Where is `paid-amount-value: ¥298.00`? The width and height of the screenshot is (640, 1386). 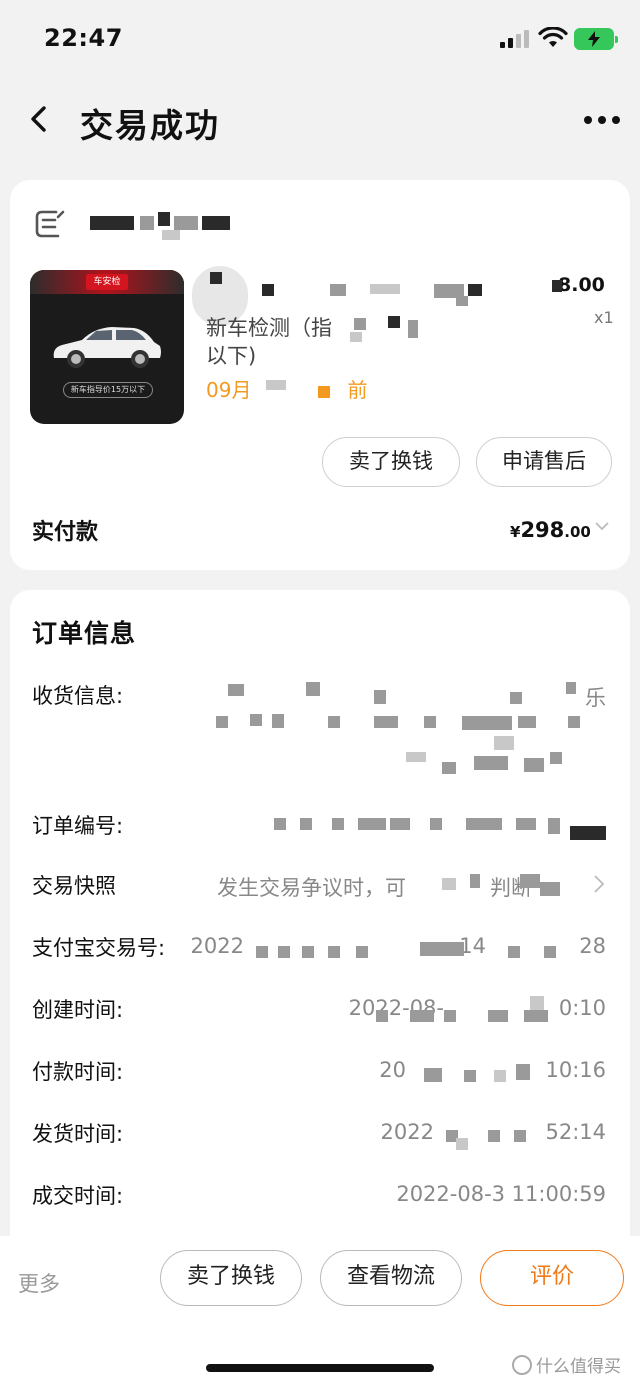 paid-amount-value: ¥298.00 is located at coordinates (550, 530).